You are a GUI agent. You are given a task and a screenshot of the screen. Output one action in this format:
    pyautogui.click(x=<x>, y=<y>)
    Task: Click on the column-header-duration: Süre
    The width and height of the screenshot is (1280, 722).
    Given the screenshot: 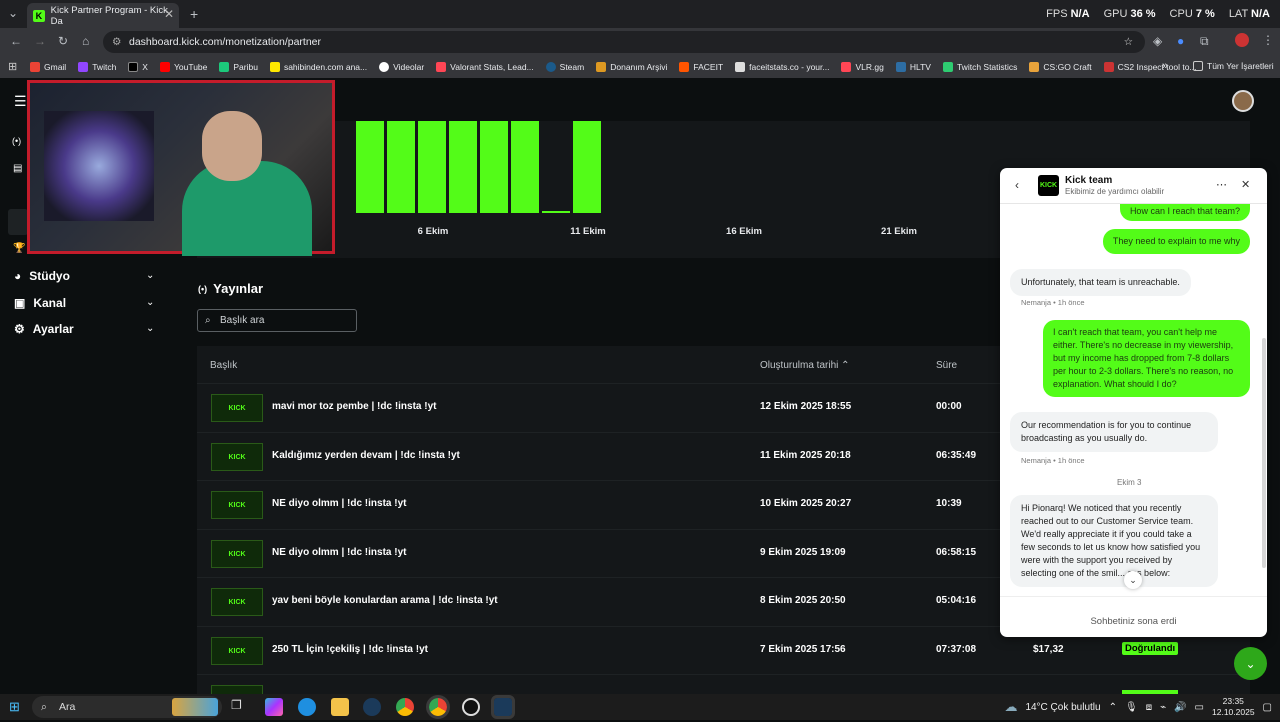 What is the action you would take?
    pyautogui.click(x=946, y=365)
    